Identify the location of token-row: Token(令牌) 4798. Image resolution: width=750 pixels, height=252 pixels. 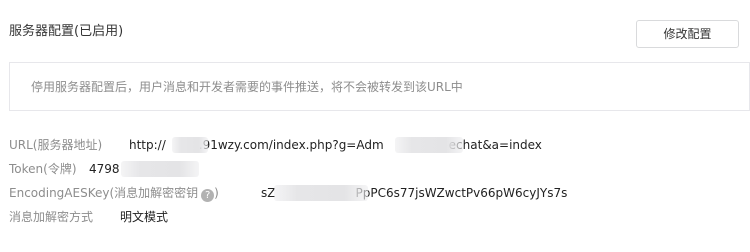
(64, 169).